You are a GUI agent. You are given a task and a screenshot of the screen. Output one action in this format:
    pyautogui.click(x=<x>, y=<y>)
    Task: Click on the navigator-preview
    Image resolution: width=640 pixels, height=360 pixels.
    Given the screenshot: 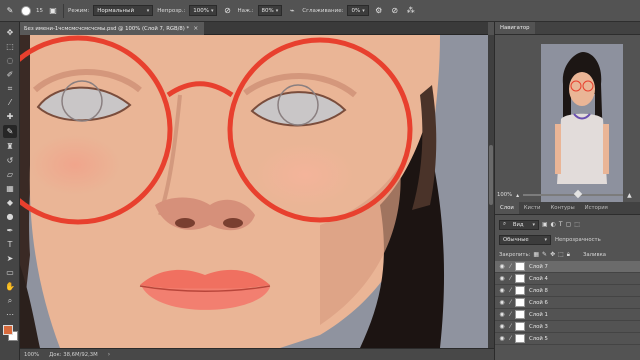 What is the action you would take?
    pyautogui.click(x=582, y=124)
    